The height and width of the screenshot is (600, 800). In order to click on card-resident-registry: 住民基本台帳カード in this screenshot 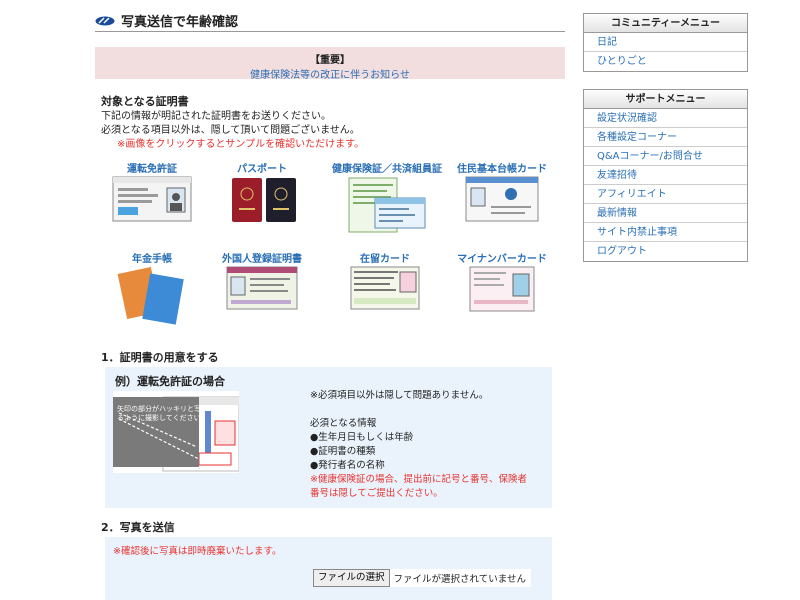, I will do `click(502, 192)`.